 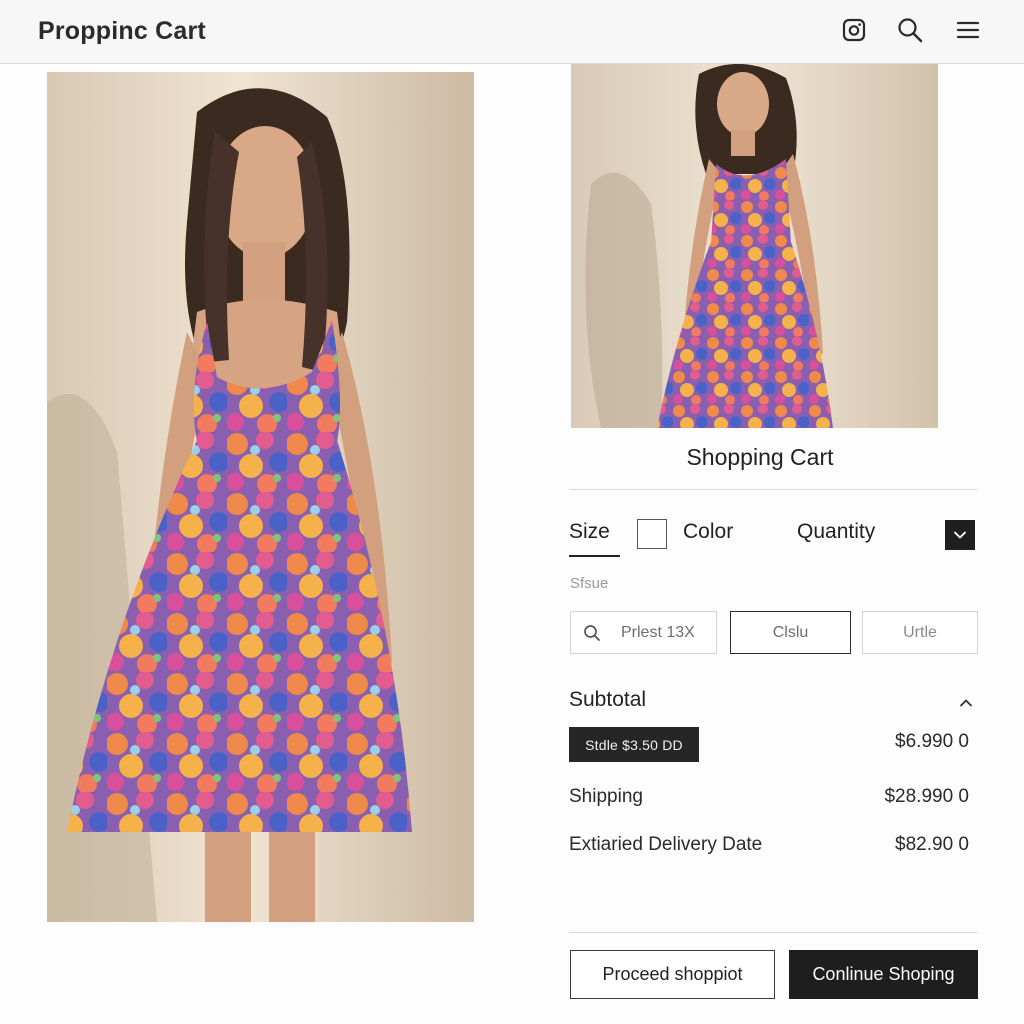 What do you see at coordinates (708, 532) in the screenshot?
I see `tab-color: Color` at bounding box center [708, 532].